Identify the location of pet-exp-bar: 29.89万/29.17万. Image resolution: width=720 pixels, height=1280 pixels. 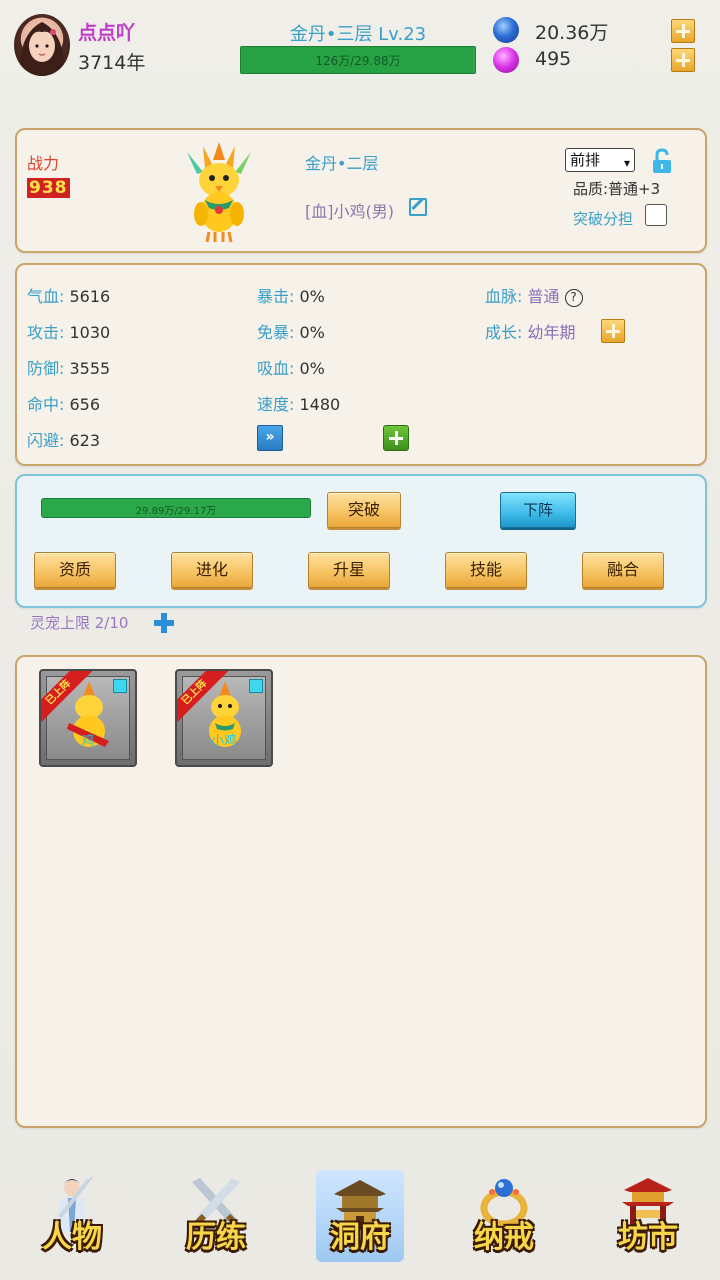
(176, 508).